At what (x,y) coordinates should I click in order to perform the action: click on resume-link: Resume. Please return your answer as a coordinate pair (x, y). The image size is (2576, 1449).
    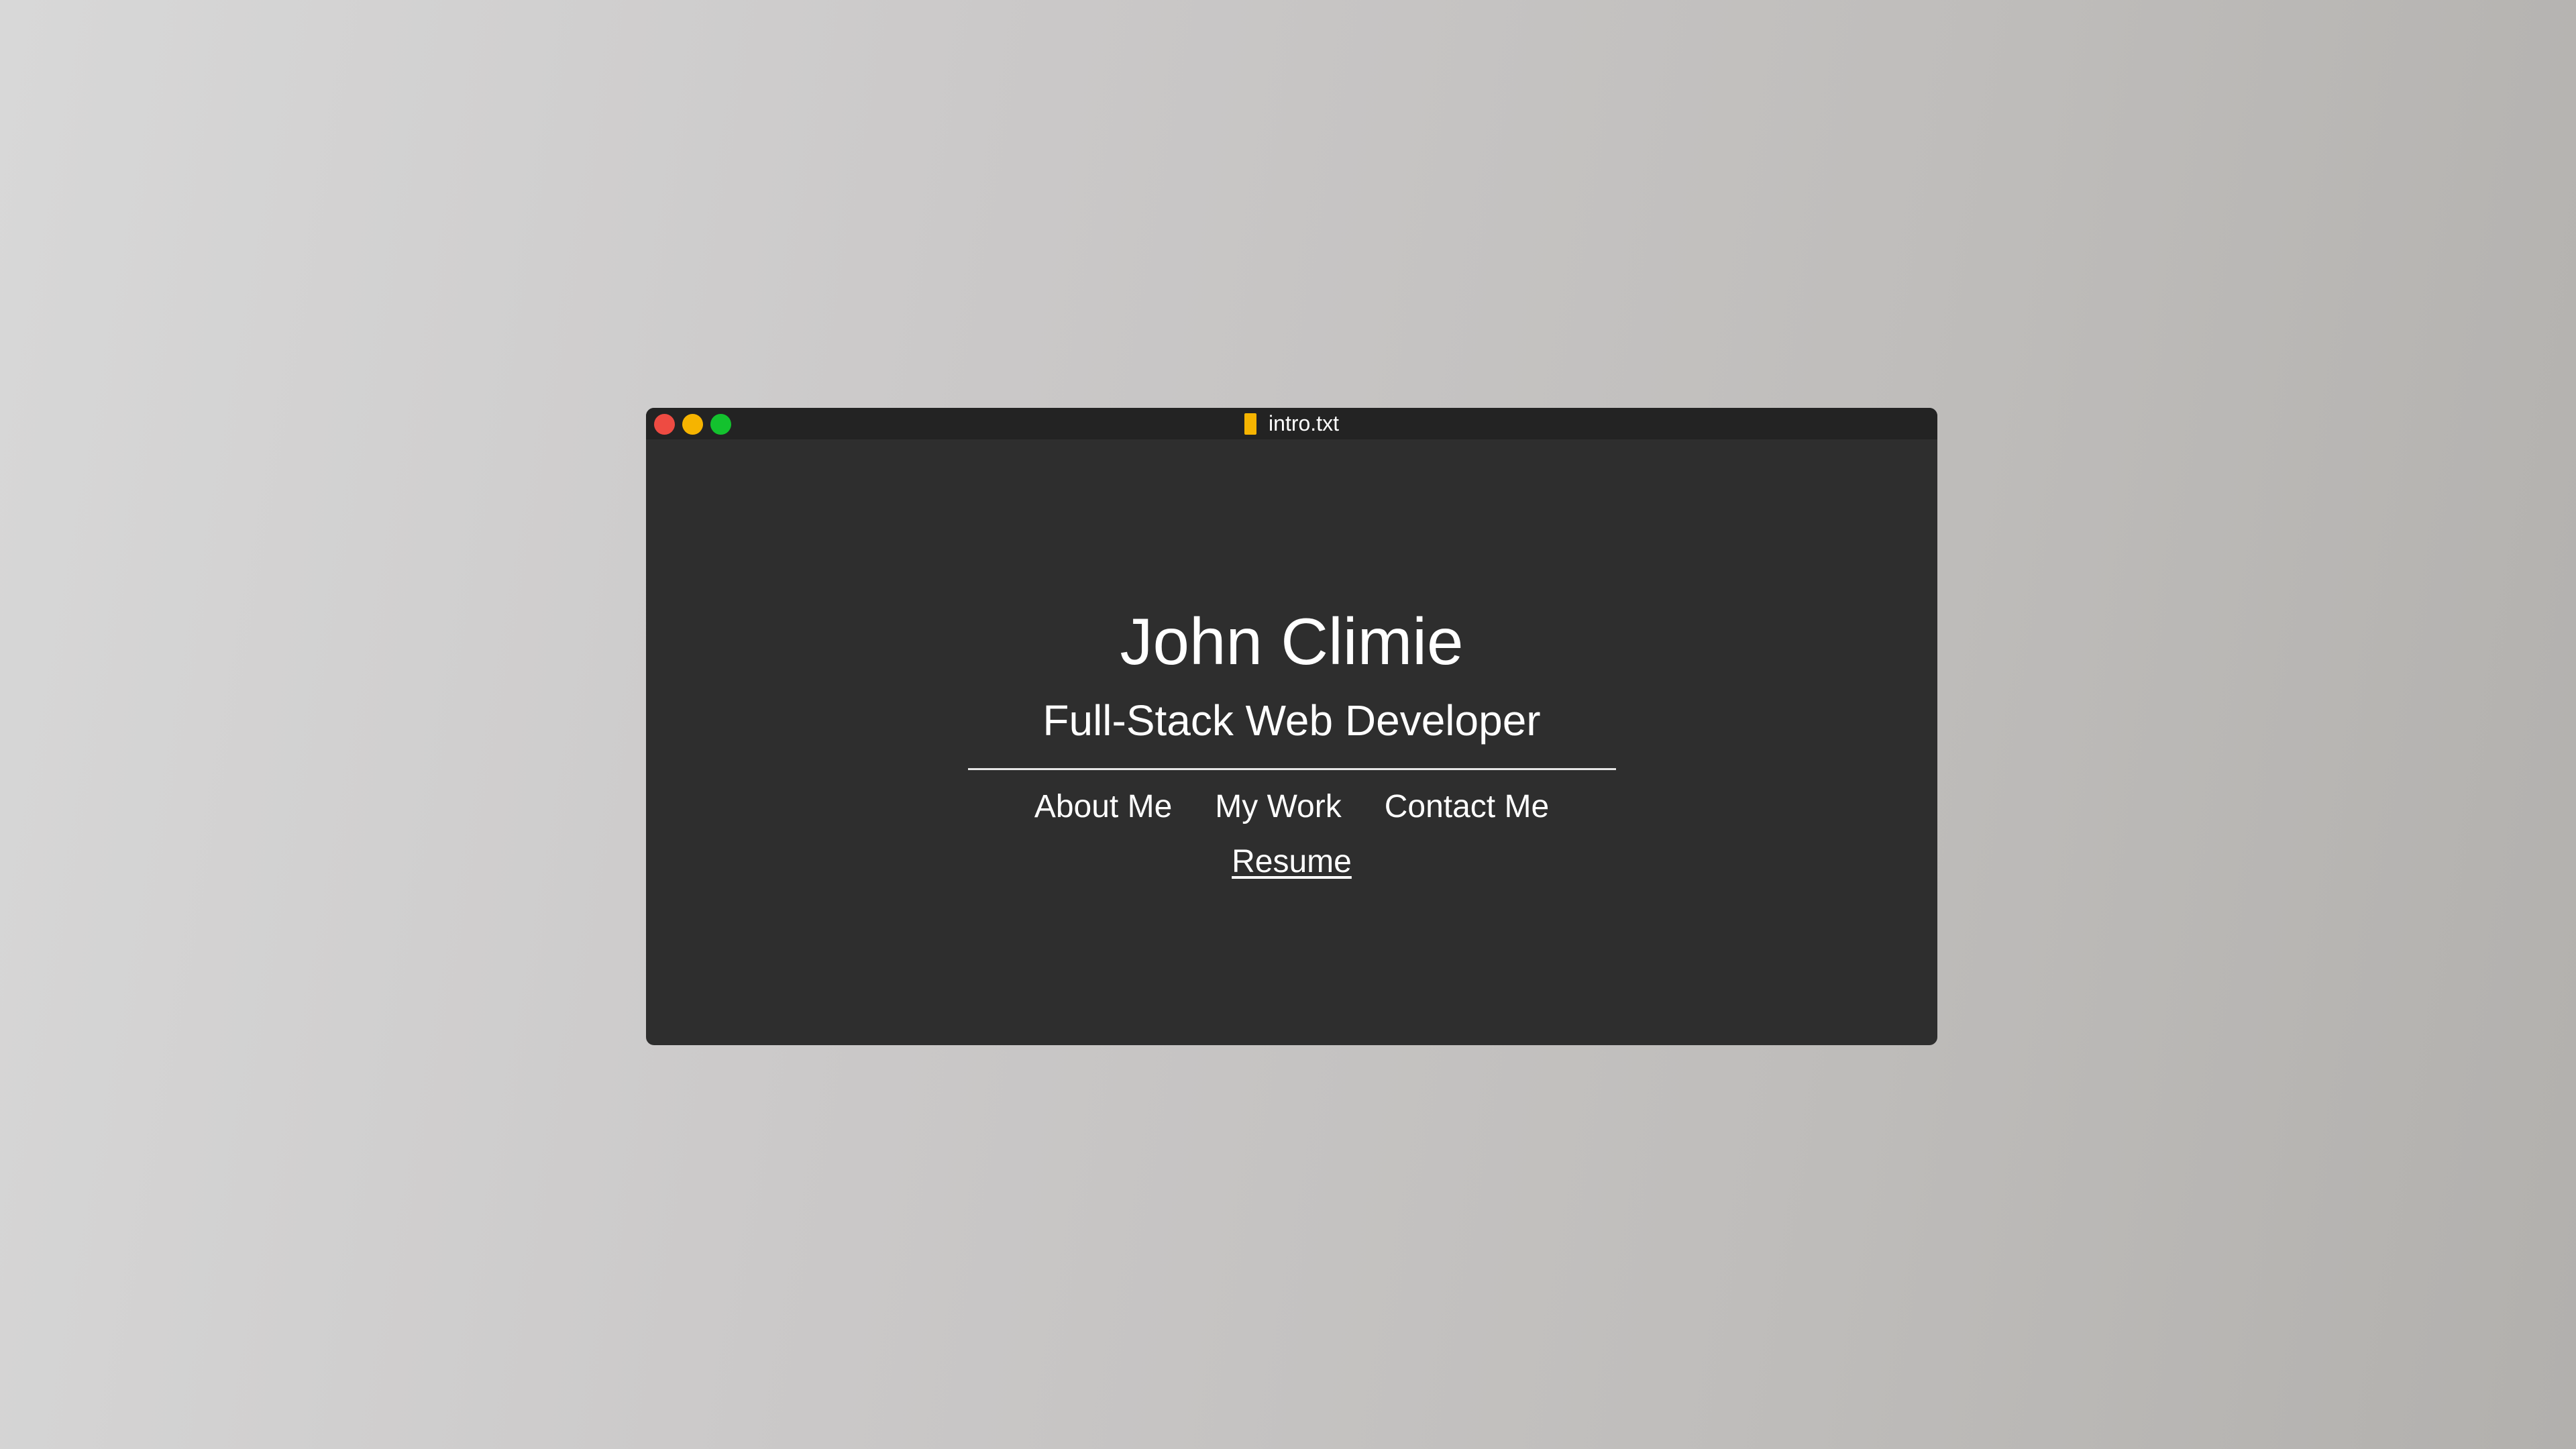
    Looking at the image, I should click on (1292, 862).